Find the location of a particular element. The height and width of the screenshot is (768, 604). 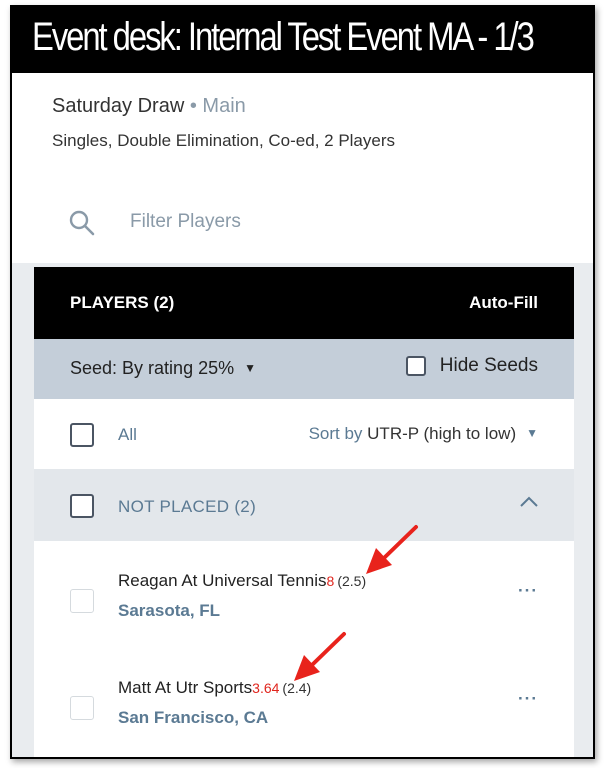

players-count-title: PLAYERS (2) is located at coordinates (122, 302).